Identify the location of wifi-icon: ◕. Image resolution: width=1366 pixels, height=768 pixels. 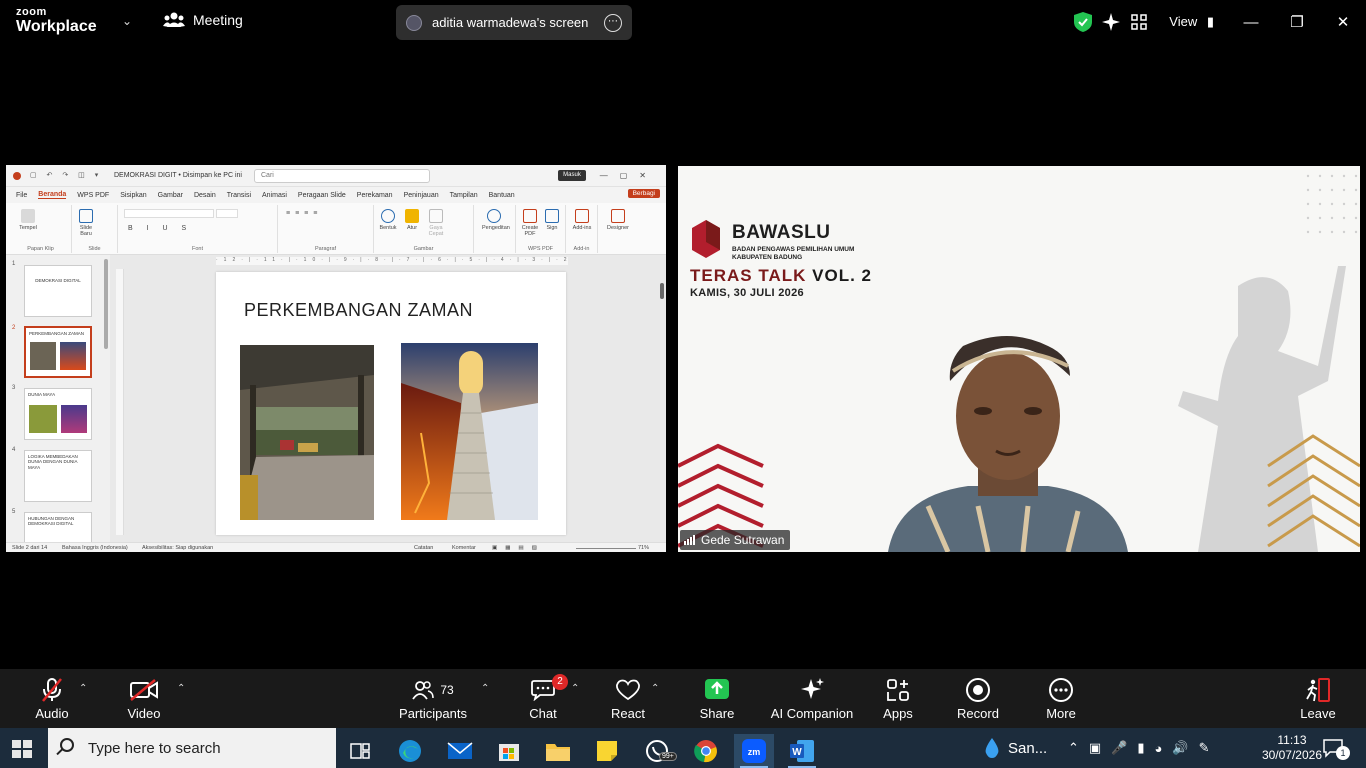
(1159, 748).